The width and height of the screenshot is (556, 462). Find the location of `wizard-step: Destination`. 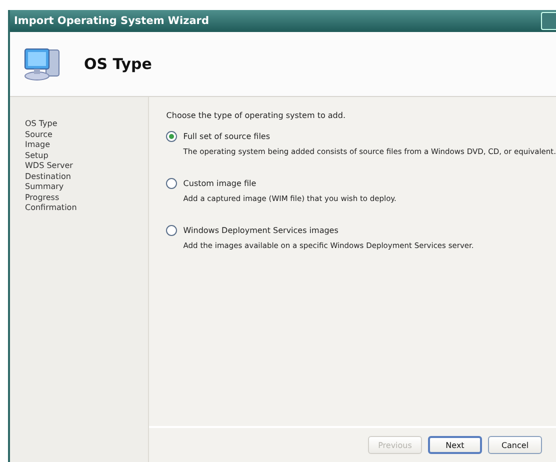

wizard-step: Destination is located at coordinates (86, 177).